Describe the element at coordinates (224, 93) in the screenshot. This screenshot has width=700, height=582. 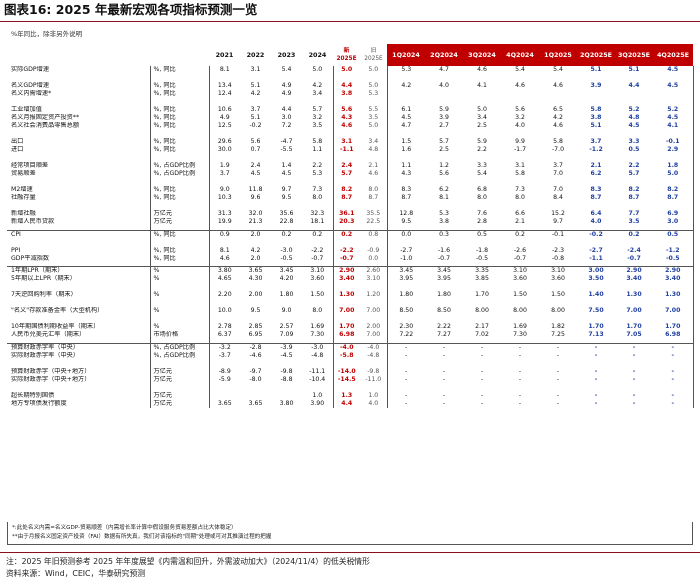
I see `year-value: 12.4` at that location.